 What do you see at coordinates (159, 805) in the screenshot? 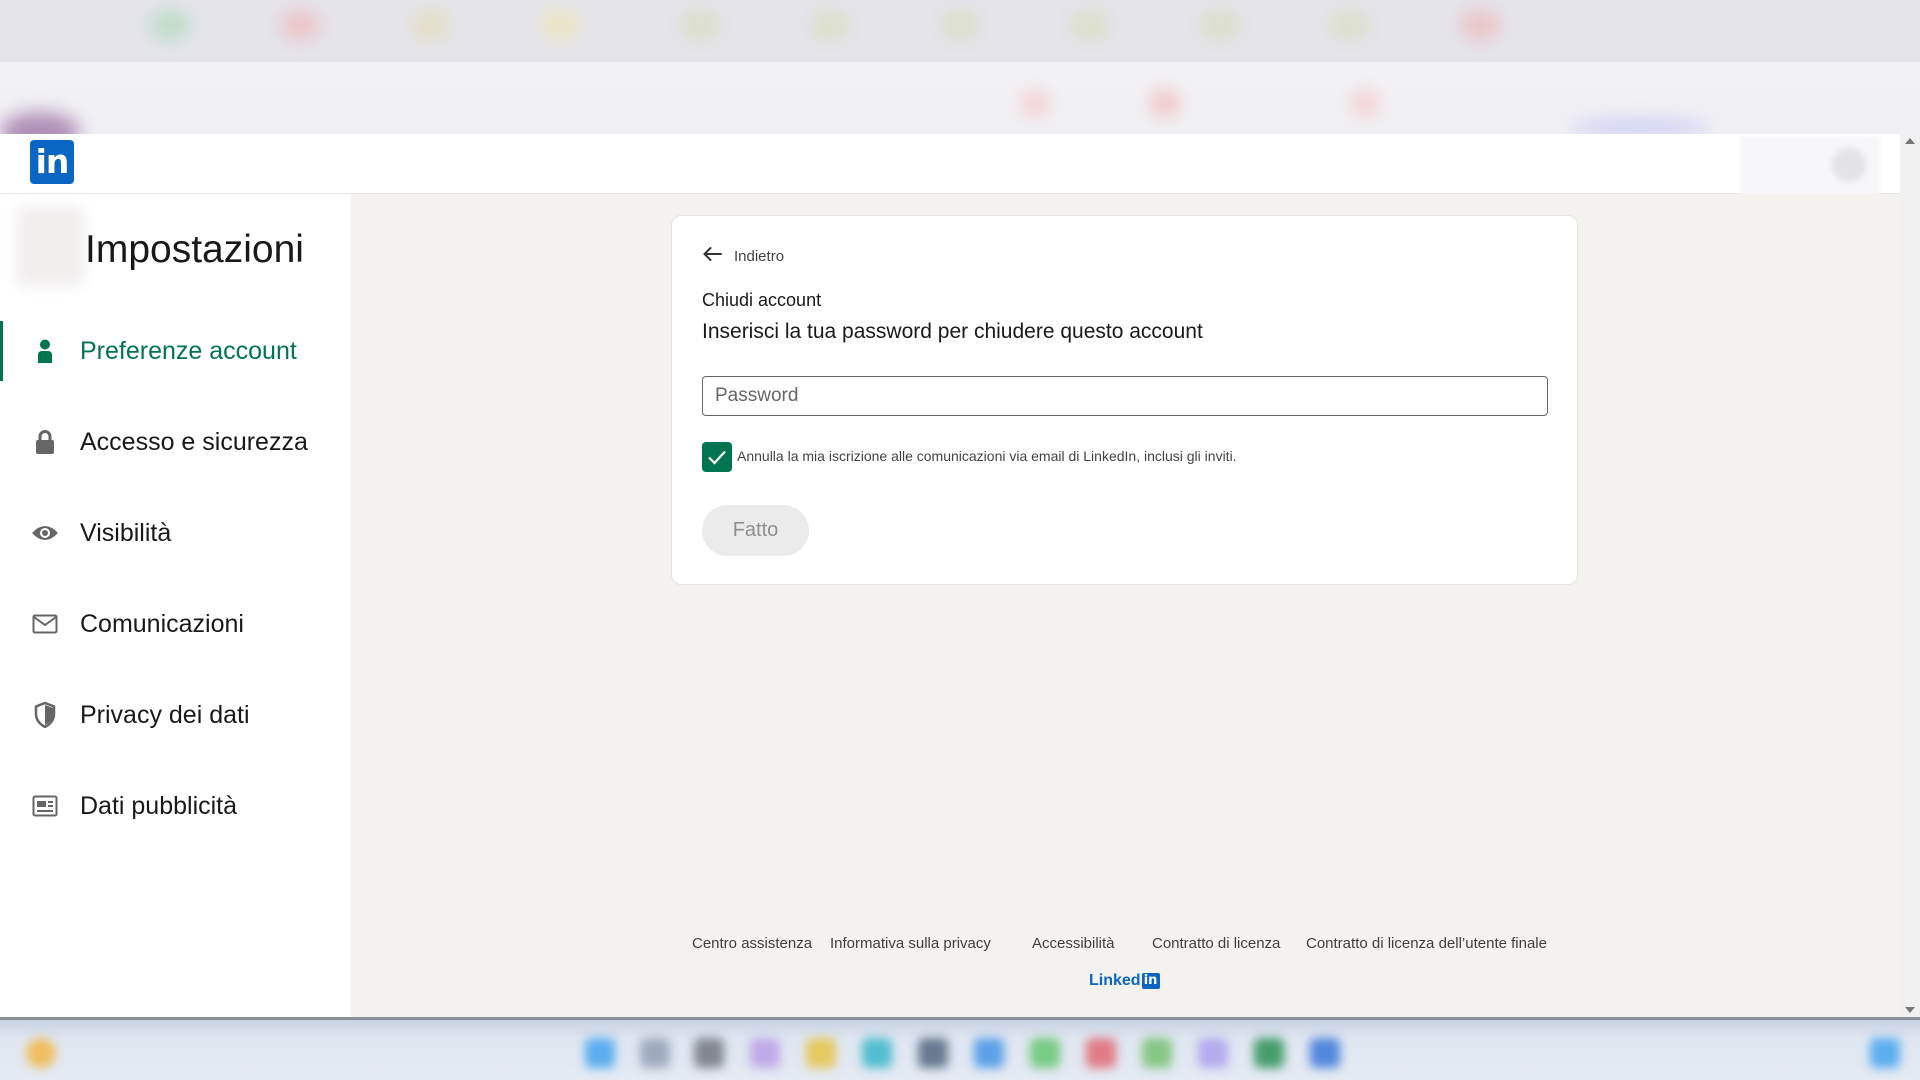
I see `sidebar-item-label: Dati pubblicità` at bounding box center [159, 805].